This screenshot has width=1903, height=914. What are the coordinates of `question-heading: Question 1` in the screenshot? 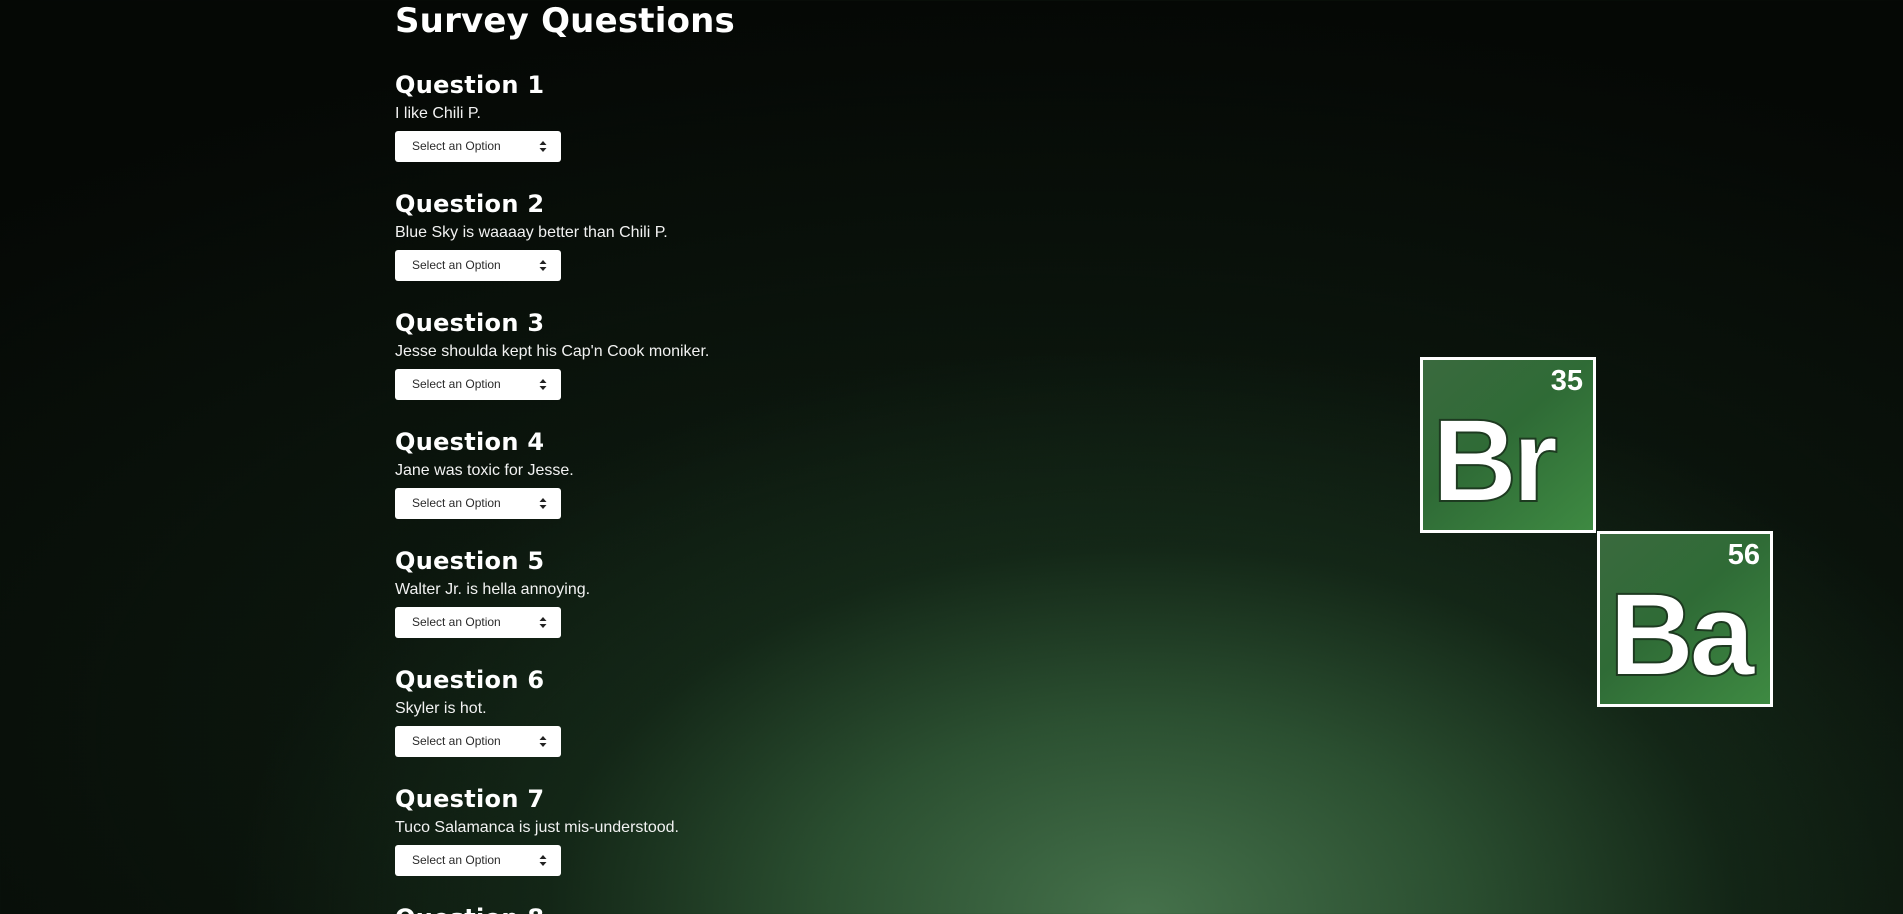 It's located at (470, 85).